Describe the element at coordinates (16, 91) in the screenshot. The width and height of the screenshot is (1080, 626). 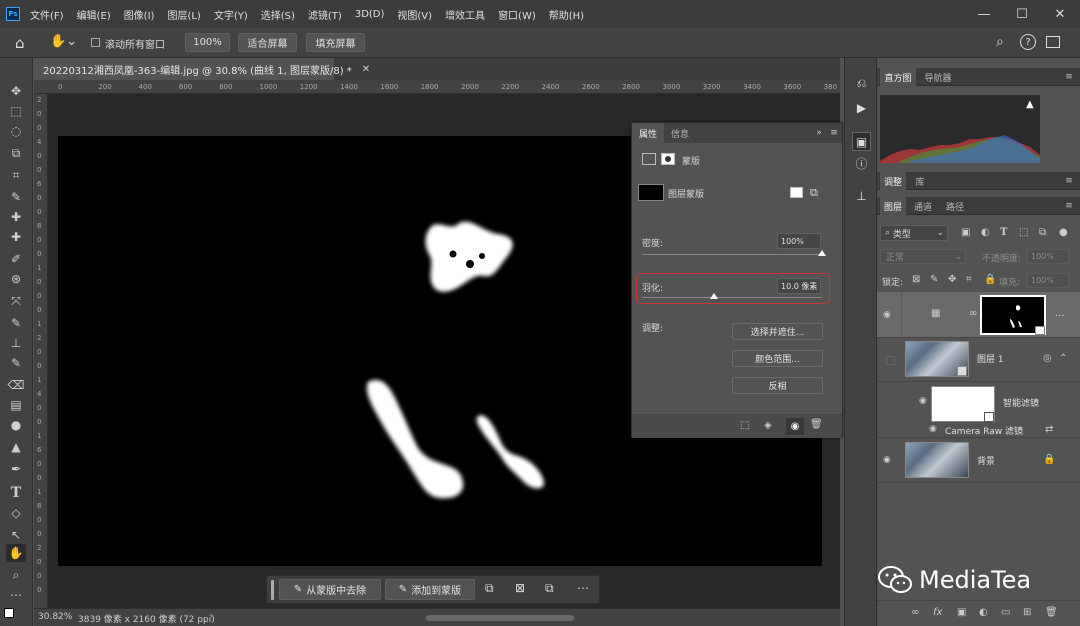
I see `move-tool-icon: ✥` at that location.